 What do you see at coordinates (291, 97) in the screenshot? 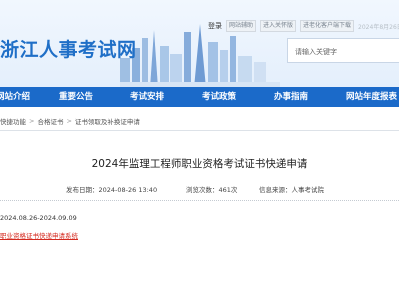
I see `nav-item-guide: 办事指南` at bounding box center [291, 97].